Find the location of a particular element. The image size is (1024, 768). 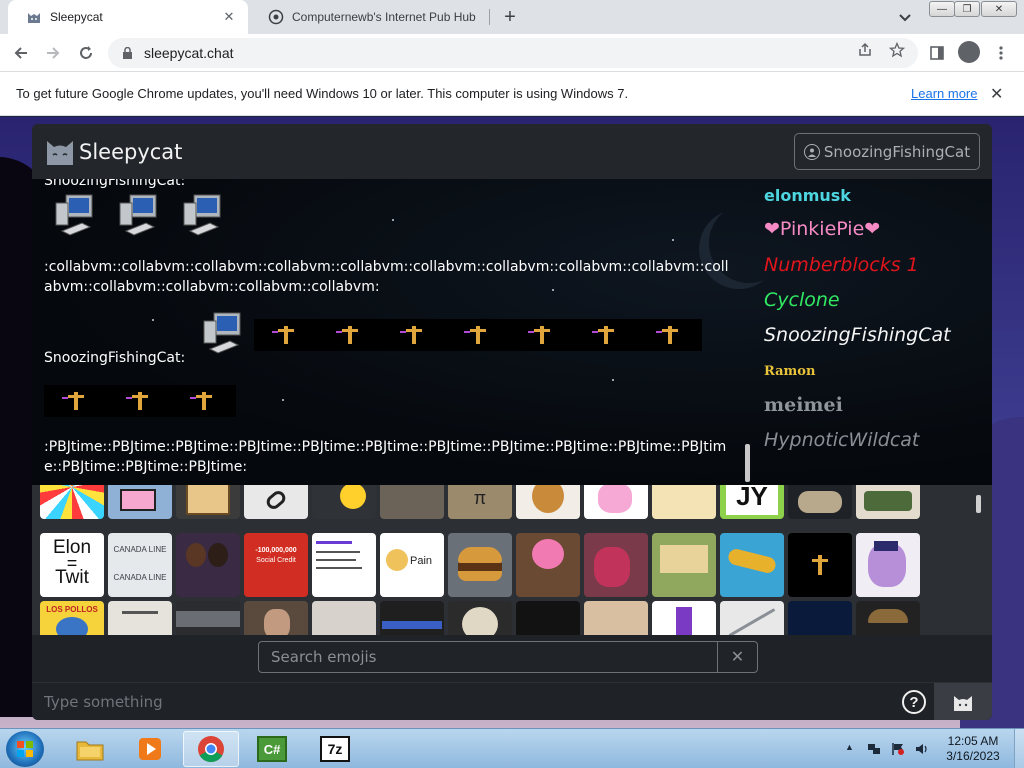

user-list-item: HypnoticWildcat is located at coordinates (841, 440).